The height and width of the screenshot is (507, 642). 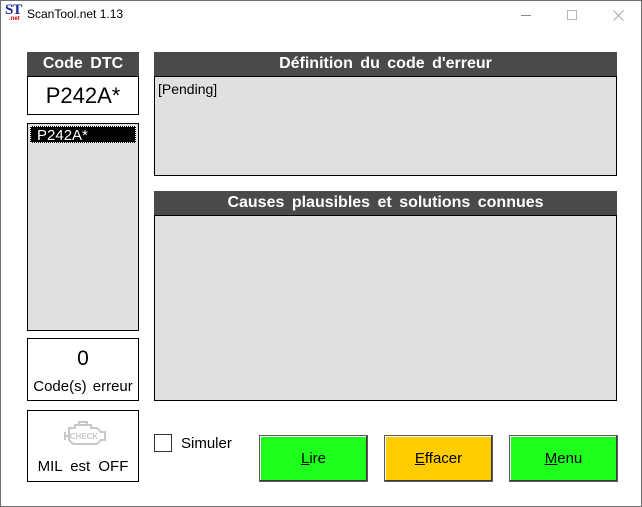 What do you see at coordinates (321, 15) in the screenshot?
I see `title-bar: ST .net ScanTool.net 1.13` at bounding box center [321, 15].